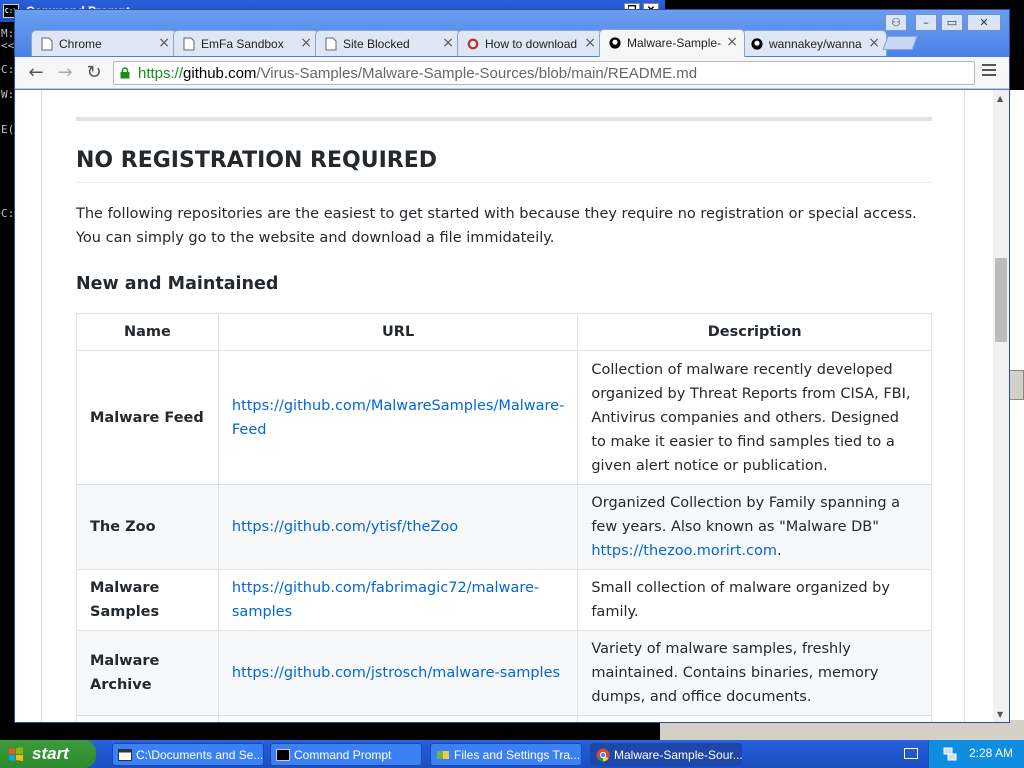  Describe the element at coordinates (1000, 98) in the screenshot. I see `scroll-up-icon: ▲` at that location.